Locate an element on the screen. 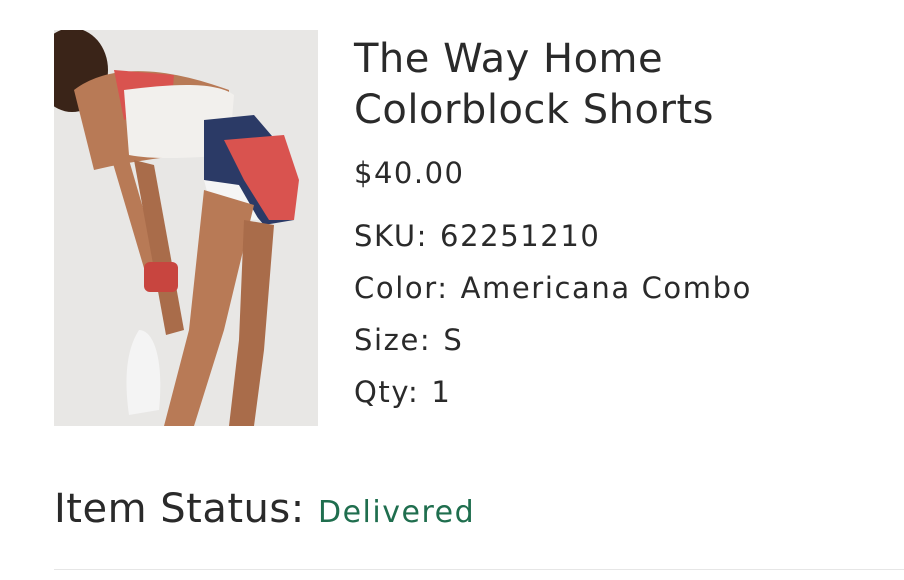 The height and width of the screenshot is (580, 904). product-title-line-2: Colorblock Shorts is located at coordinates (534, 110).